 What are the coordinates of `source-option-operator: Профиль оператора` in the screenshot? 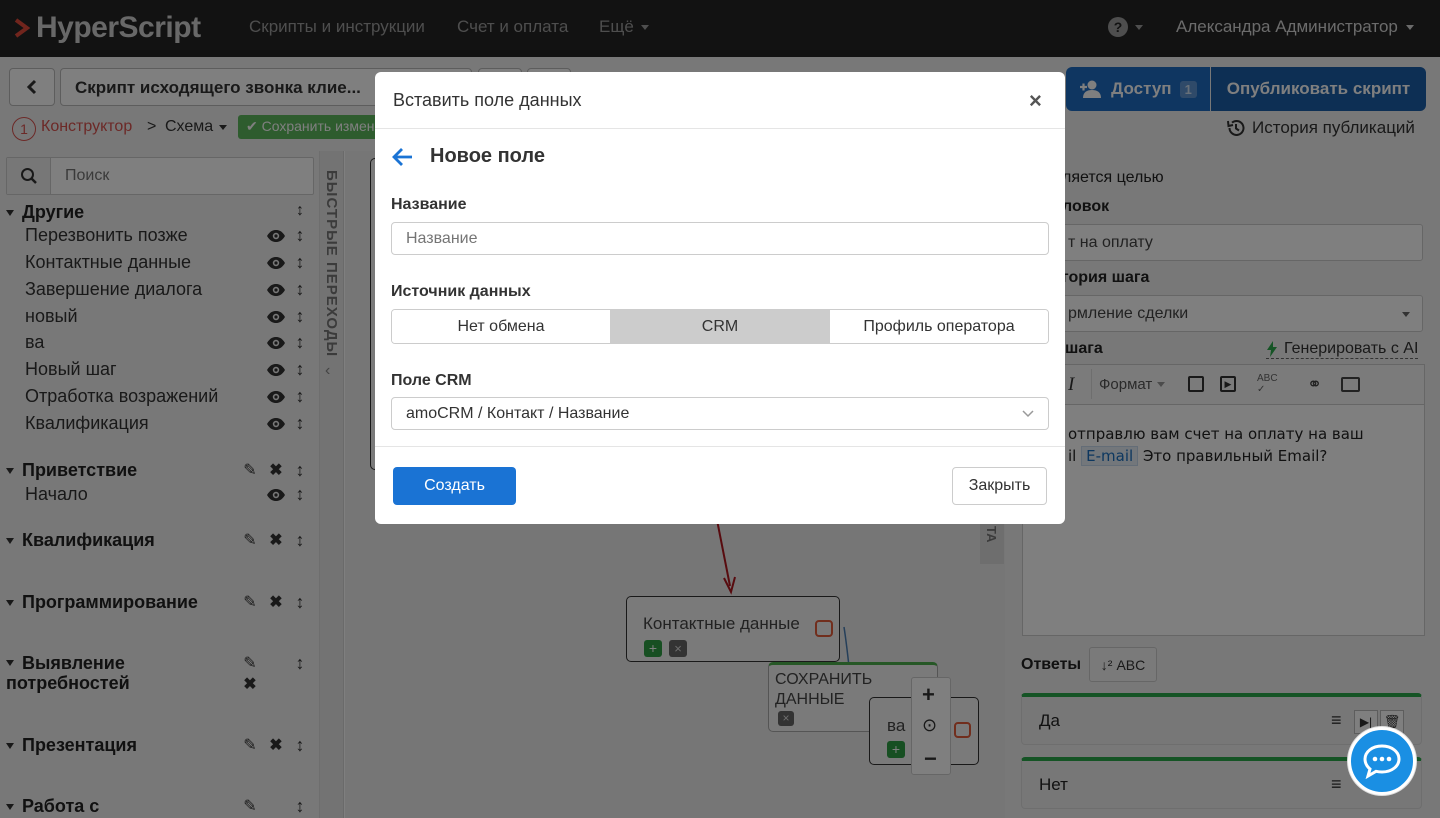 It's located at (938, 326).